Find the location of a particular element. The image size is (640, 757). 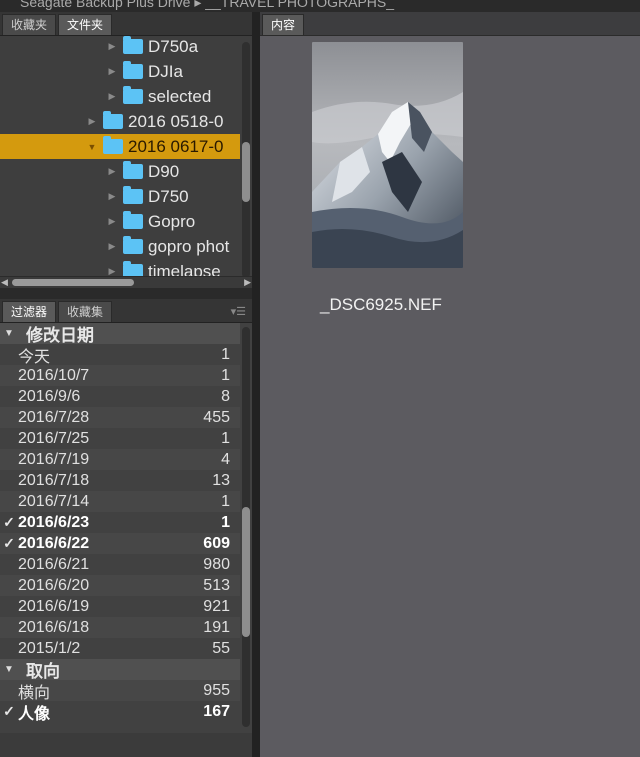

filter-row: 2016/6/21 980 is located at coordinates (120, 564).